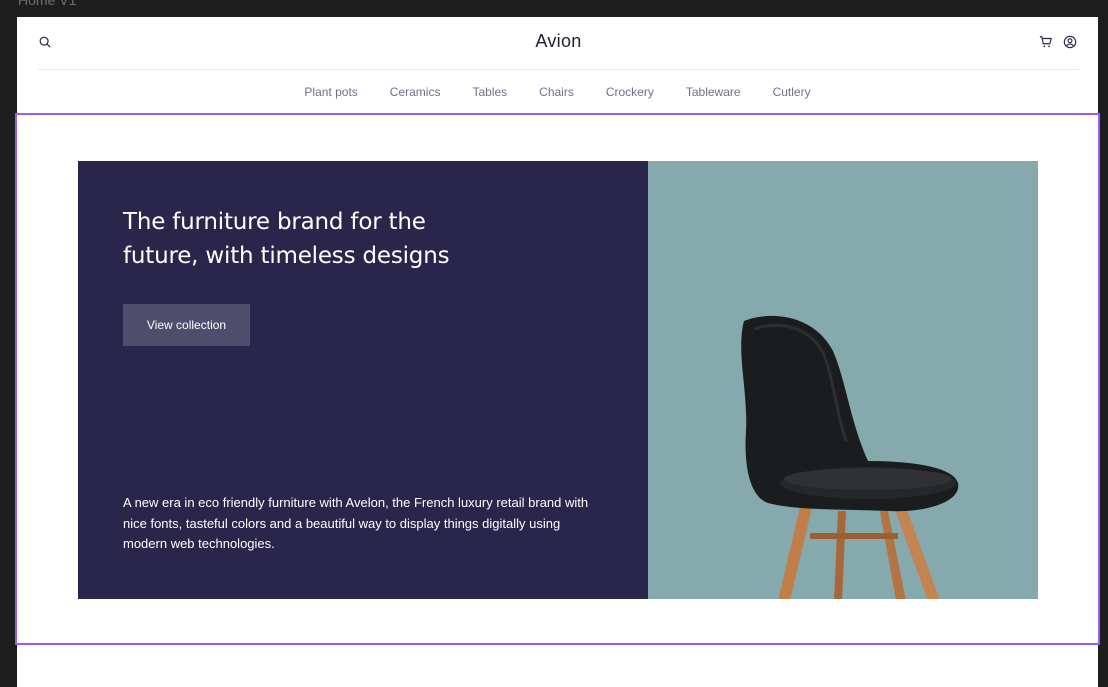 Image resolution: width=1108 pixels, height=687 pixels. Describe the element at coordinates (630, 92) in the screenshot. I see `nav-item-crockery: Crockery` at that location.